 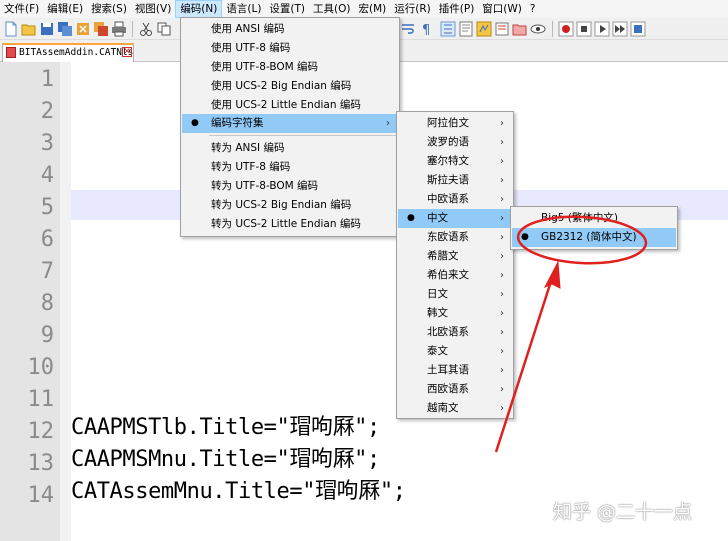 What do you see at coordinates (455, 275) in the screenshot?
I see `menu-item-charset-8: 希伯来文 ›` at bounding box center [455, 275].